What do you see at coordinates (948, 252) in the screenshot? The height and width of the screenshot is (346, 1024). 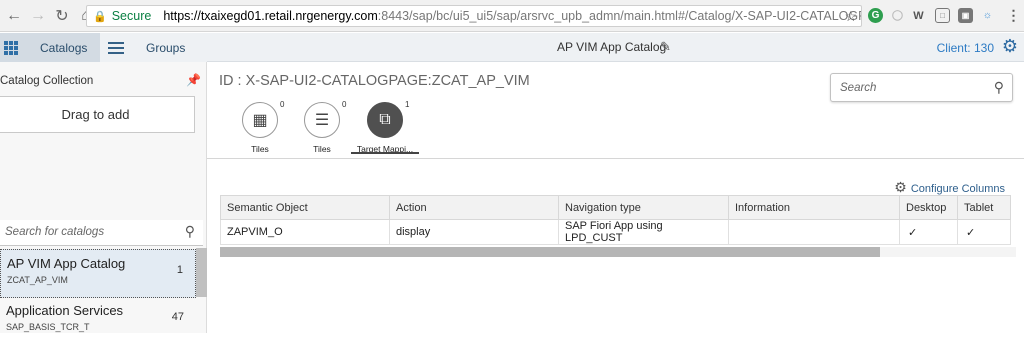 I see `scrollbar-track` at bounding box center [948, 252].